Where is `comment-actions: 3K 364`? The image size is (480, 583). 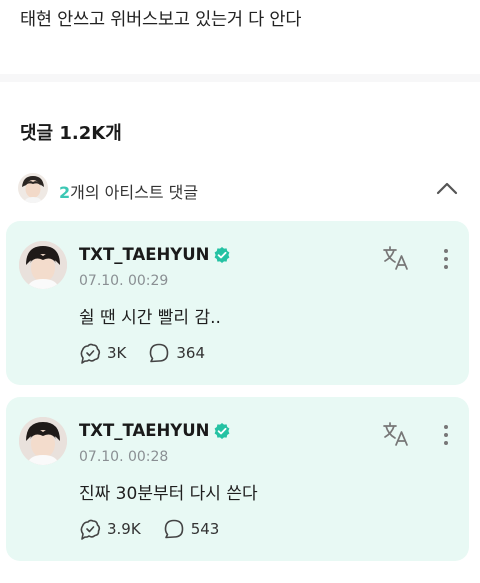 comment-actions: 3K 364 is located at coordinates (153, 353).